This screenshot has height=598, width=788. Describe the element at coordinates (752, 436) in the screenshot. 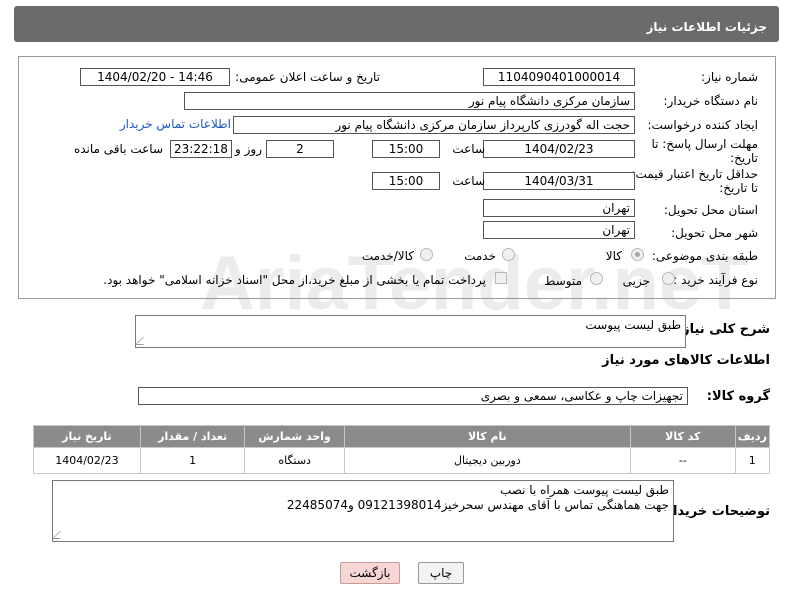

I see `col-row: ردیف` at that location.